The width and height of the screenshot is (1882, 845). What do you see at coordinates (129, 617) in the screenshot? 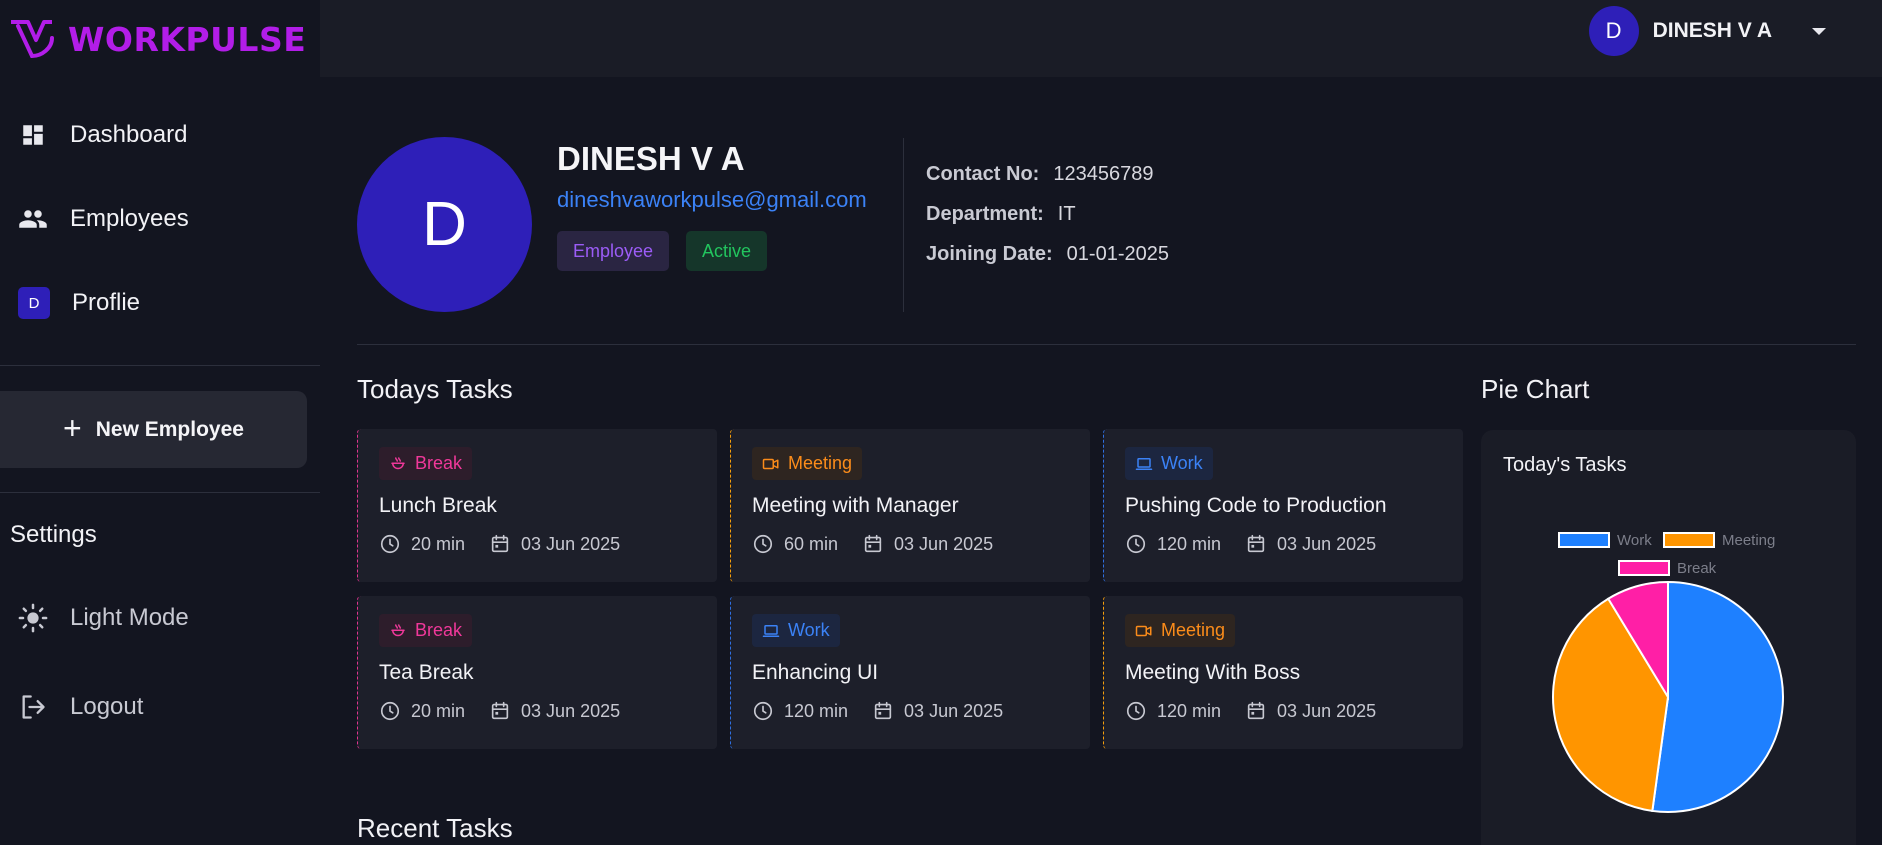
I see `light-mode-label: Light Mode` at bounding box center [129, 617].